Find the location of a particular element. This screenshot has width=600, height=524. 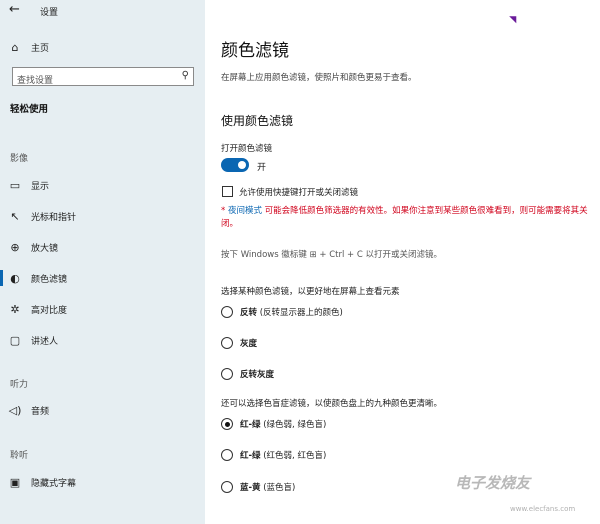

narrator-icon: ▢ is located at coordinates (15, 340).